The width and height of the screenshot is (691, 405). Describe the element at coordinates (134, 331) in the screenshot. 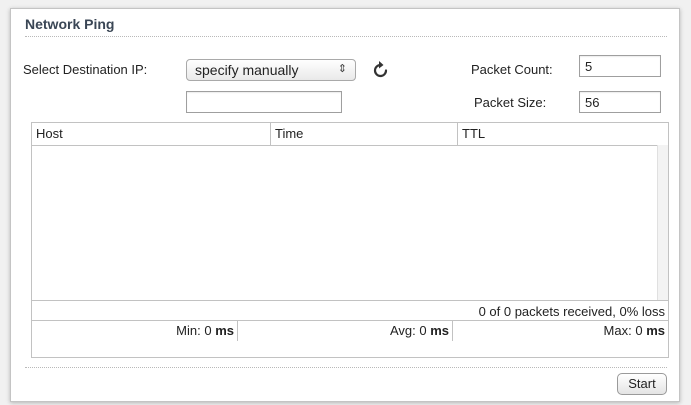

I see `min-stat: Min: 0 ms` at that location.